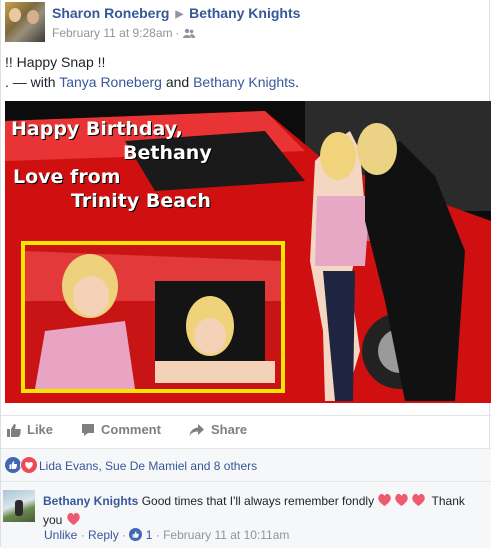 The height and width of the screenshot is (548, 492). I want to click on like-reaction-icon, so click(13, 465).